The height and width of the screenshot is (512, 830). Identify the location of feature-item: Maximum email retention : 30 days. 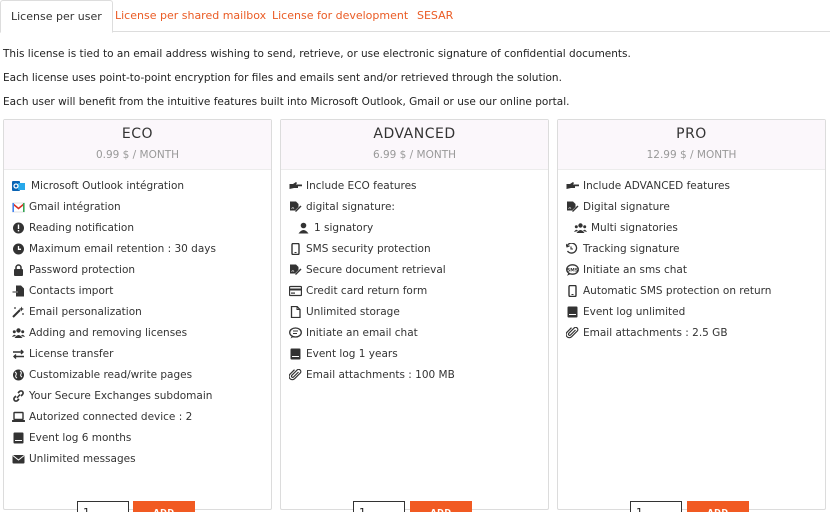
(137, 252).